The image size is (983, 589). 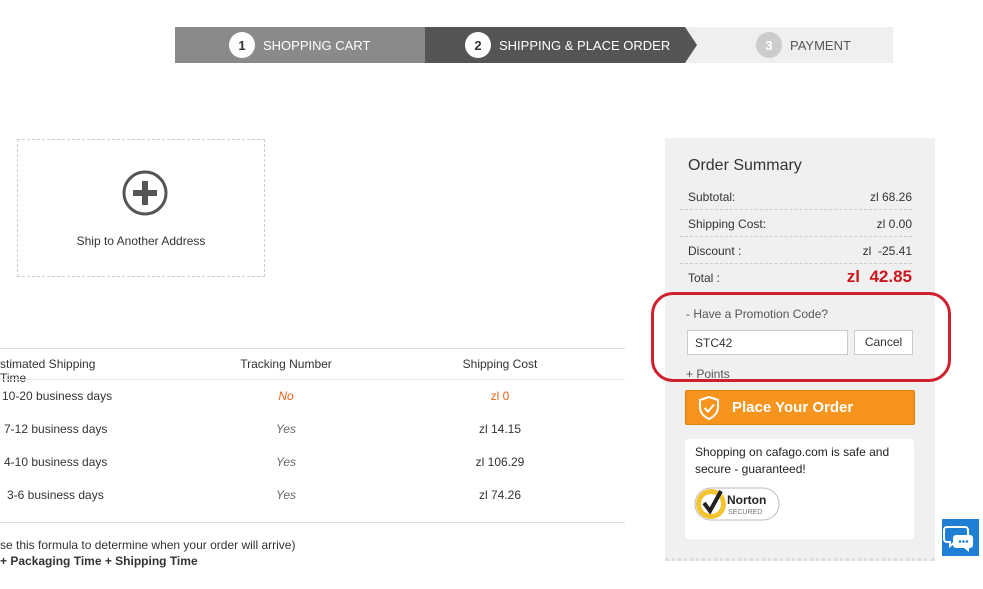 I want to click on row-cost: zl 74.26, so click(x=500, y=495).